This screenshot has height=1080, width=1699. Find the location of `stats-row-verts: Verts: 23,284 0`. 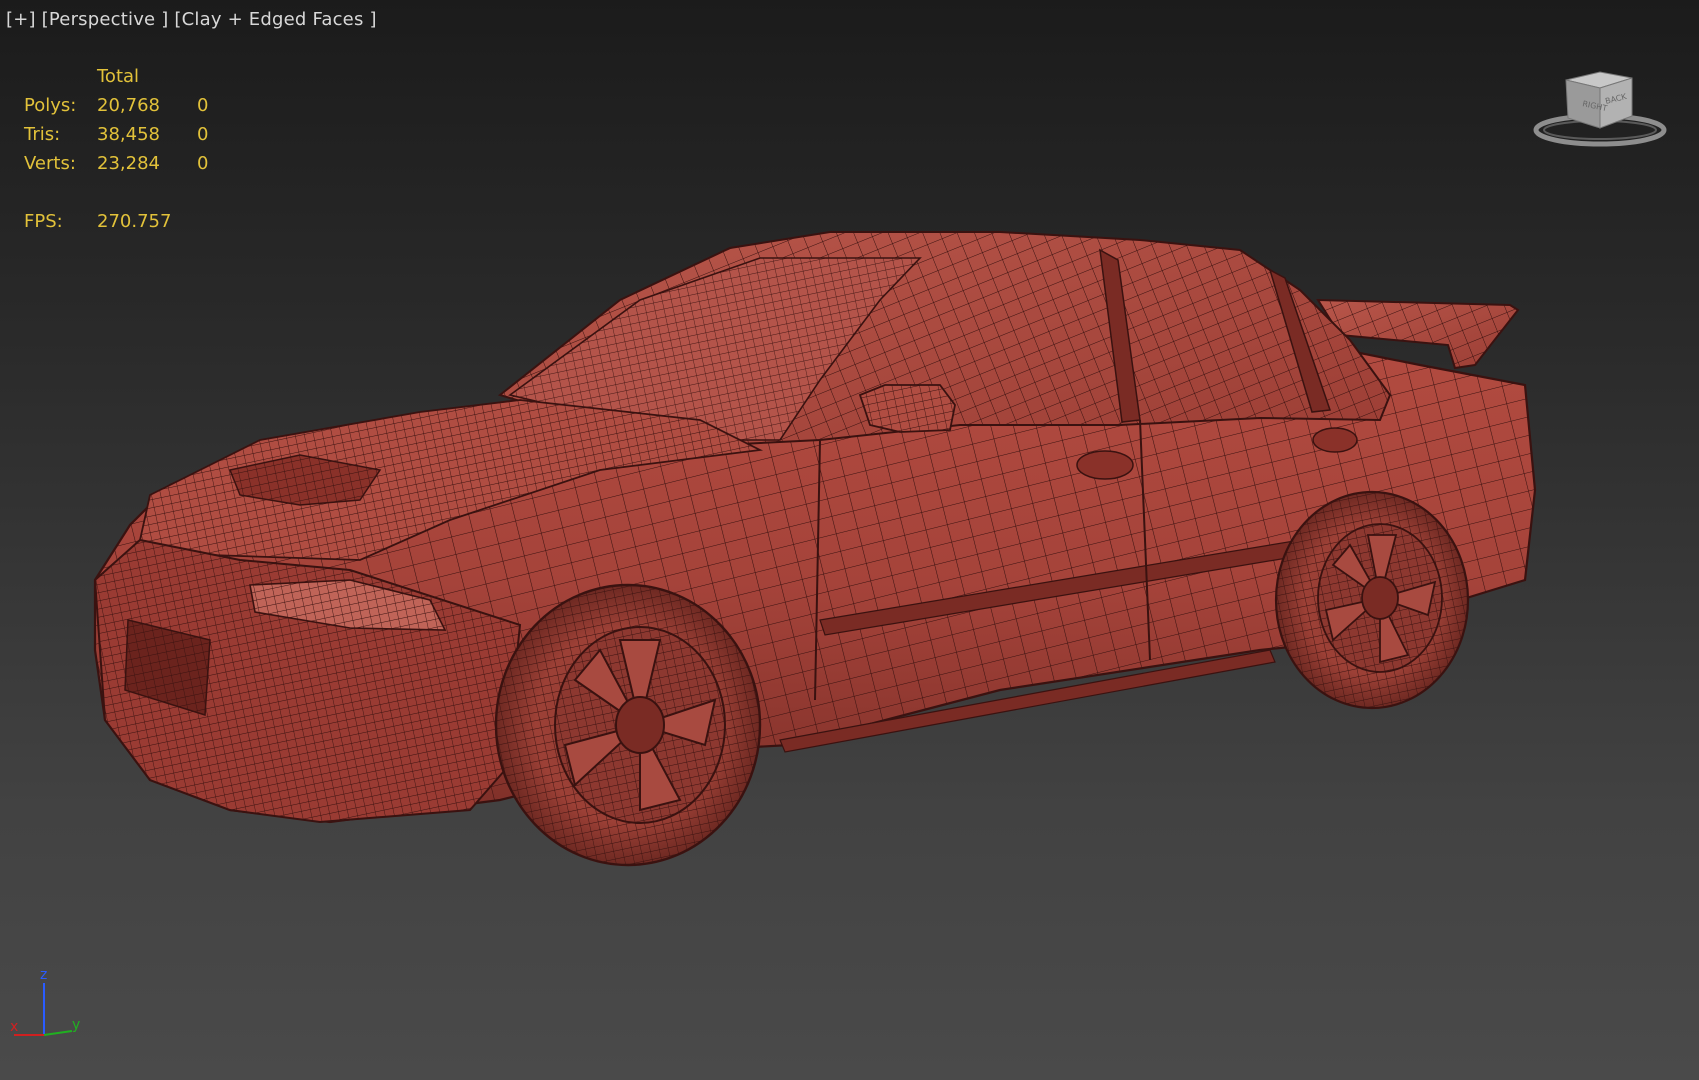

stats-row-verts: Verts: 23,284 0 is located at coordinates (124, 163).